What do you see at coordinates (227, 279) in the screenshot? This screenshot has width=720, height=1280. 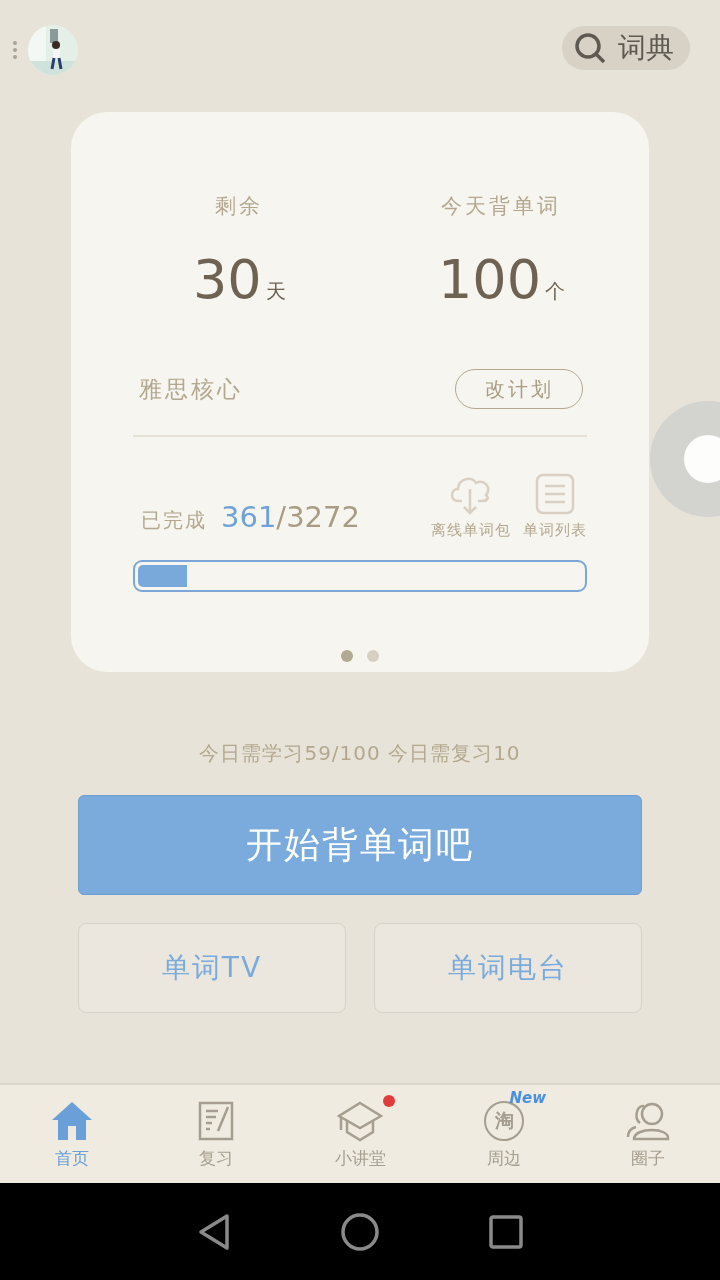 I see `stat-value: 30` at bounding box center [227, 279].